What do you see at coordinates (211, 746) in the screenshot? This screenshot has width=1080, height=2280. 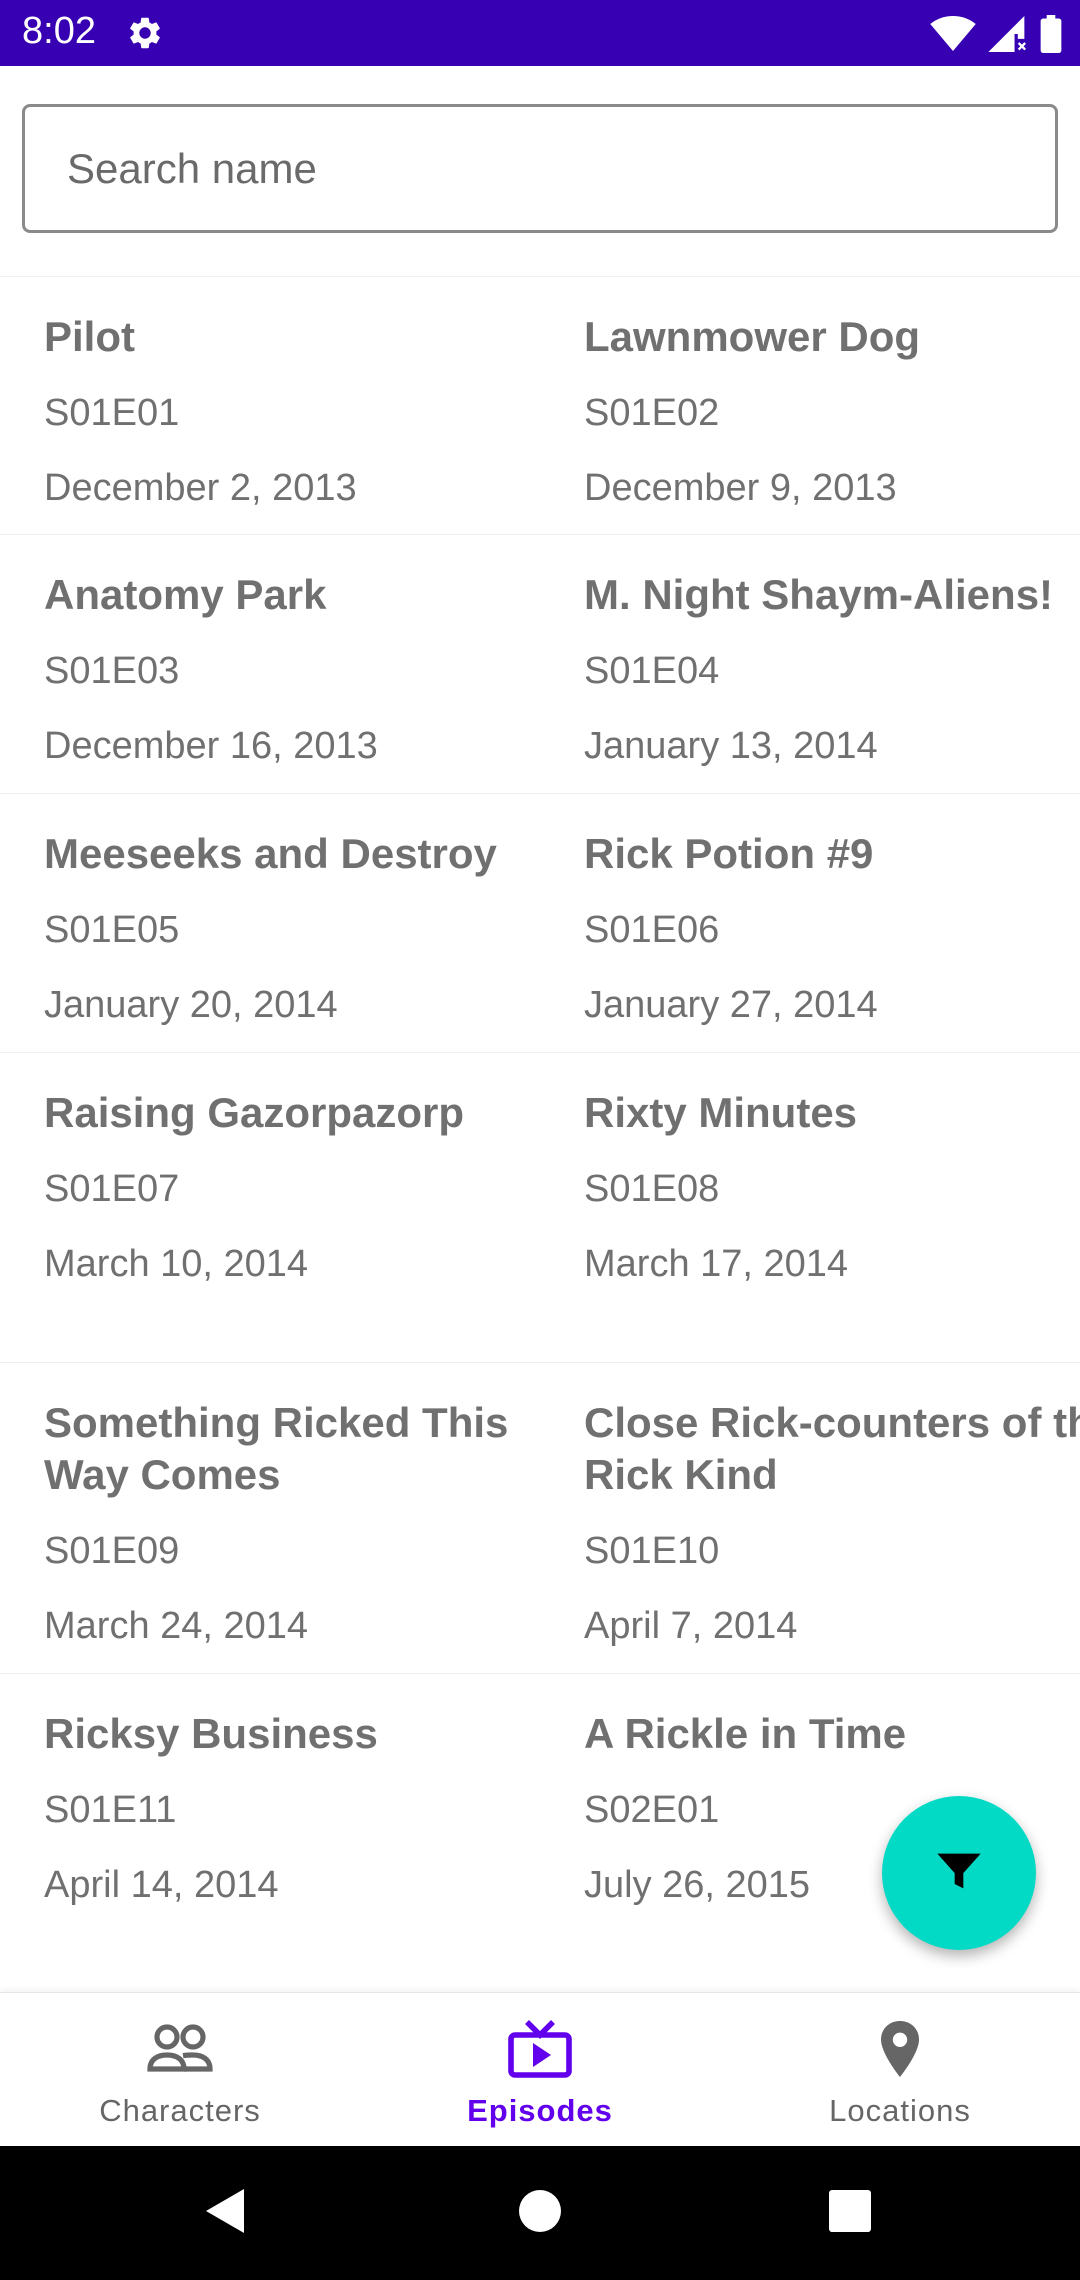 I see `episode-air-date: December 16, 2013` at bounding box center [211, 746].